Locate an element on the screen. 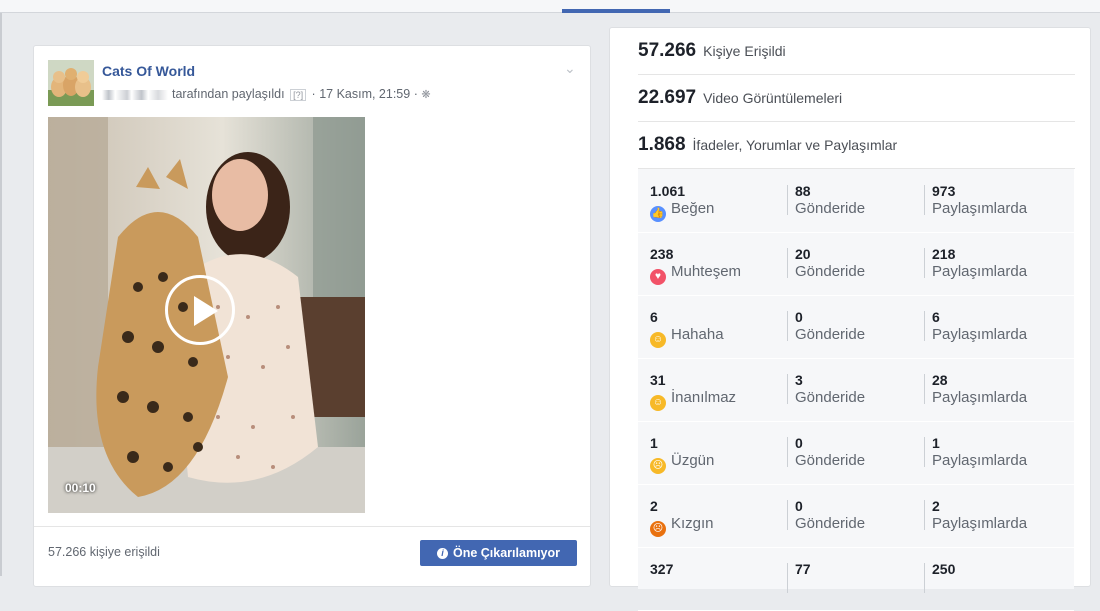 This screenshot has height=611, width=1100. on-posts-value: 77 is located at coordinates (803, 569).